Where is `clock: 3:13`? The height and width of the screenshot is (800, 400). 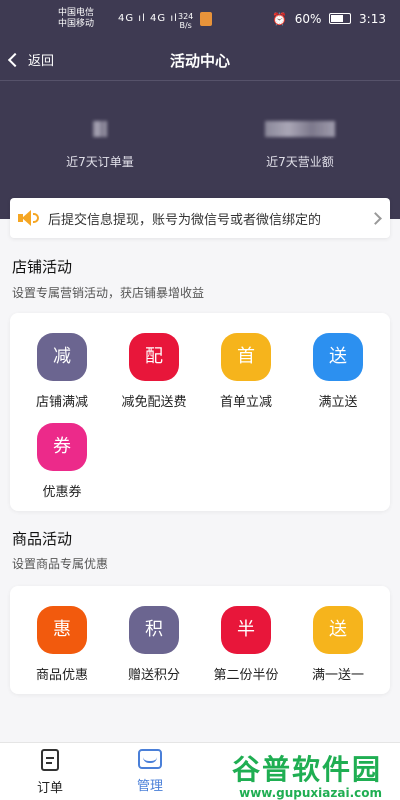 clock: 3:13 is located at coordinates (372, 19).